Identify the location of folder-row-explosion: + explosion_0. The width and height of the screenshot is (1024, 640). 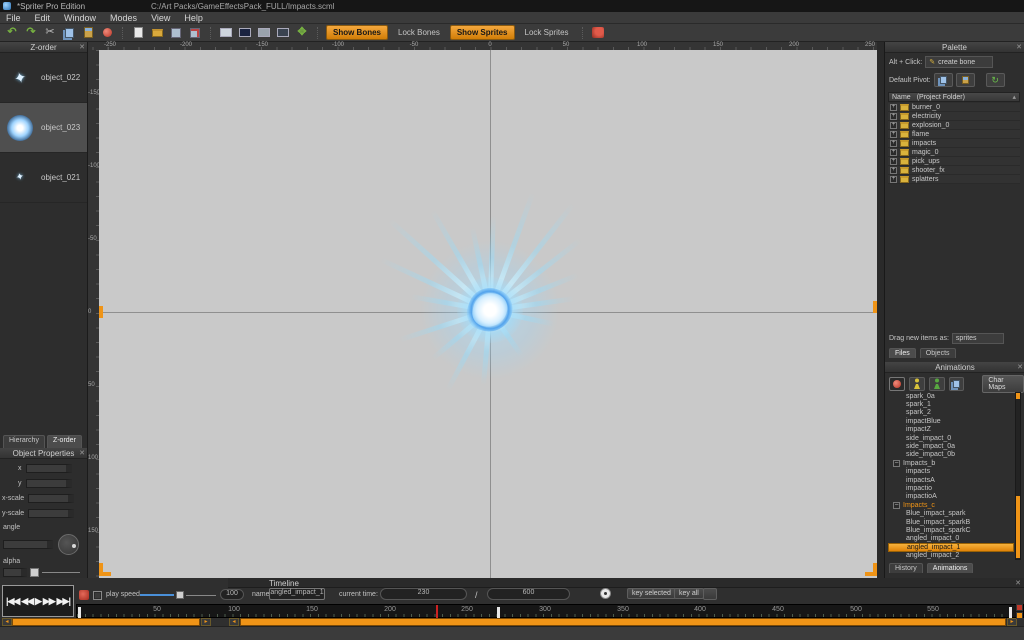
(954, 125).